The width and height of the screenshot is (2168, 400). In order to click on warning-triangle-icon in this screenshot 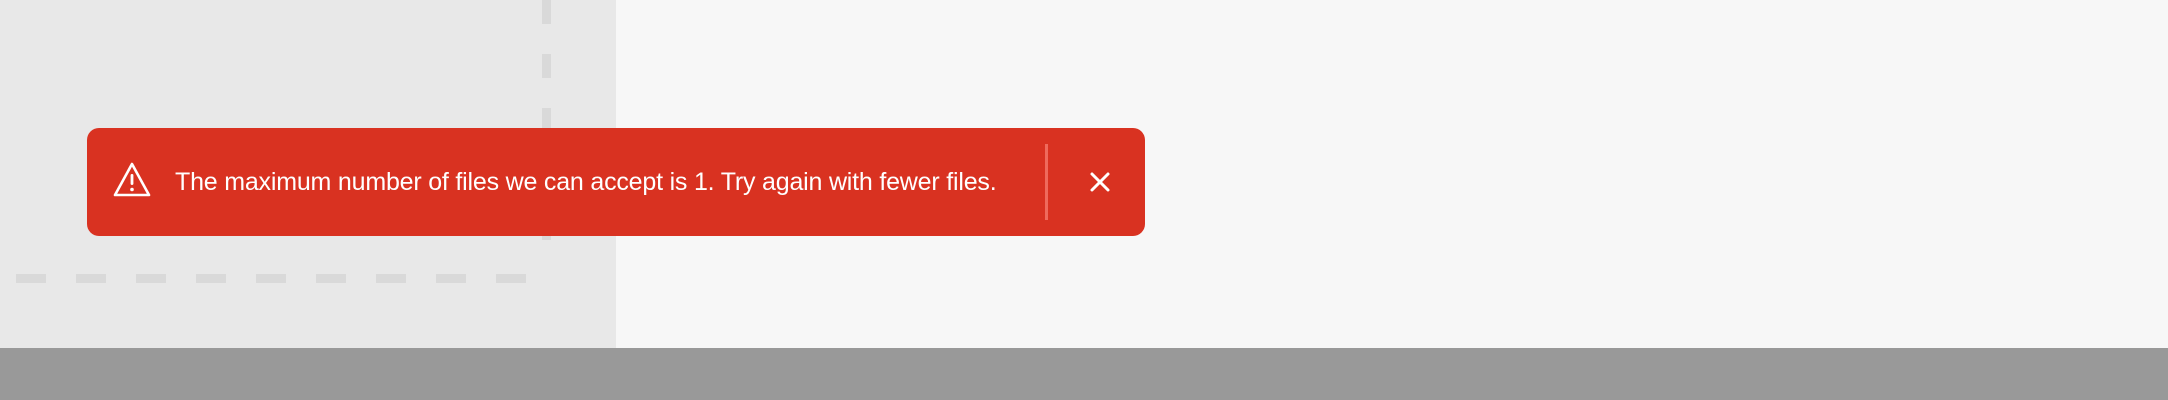, I will do `click(132, 180)`.